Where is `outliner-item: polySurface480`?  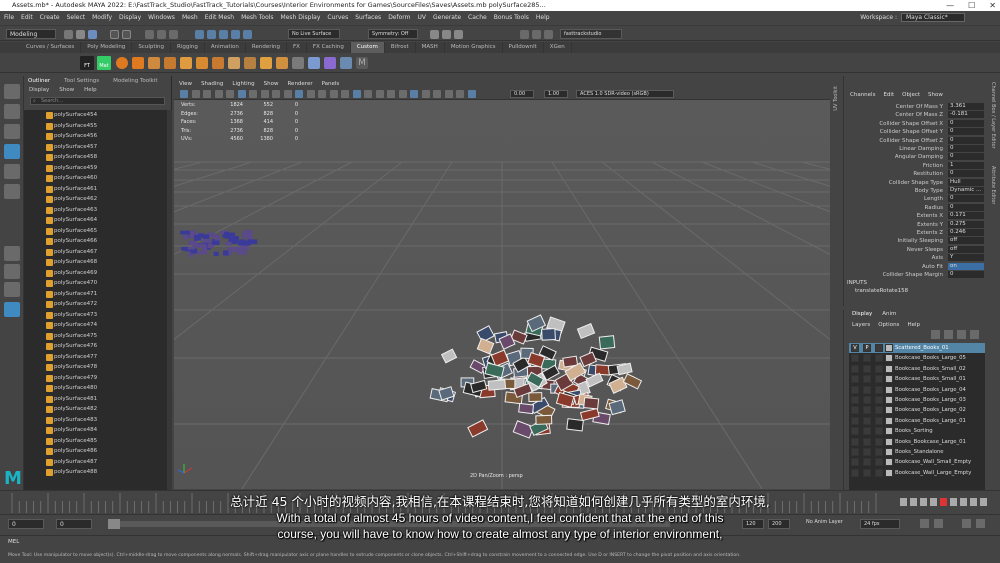
outliner-item: polySurface480 is located at coordinates (98, 388).